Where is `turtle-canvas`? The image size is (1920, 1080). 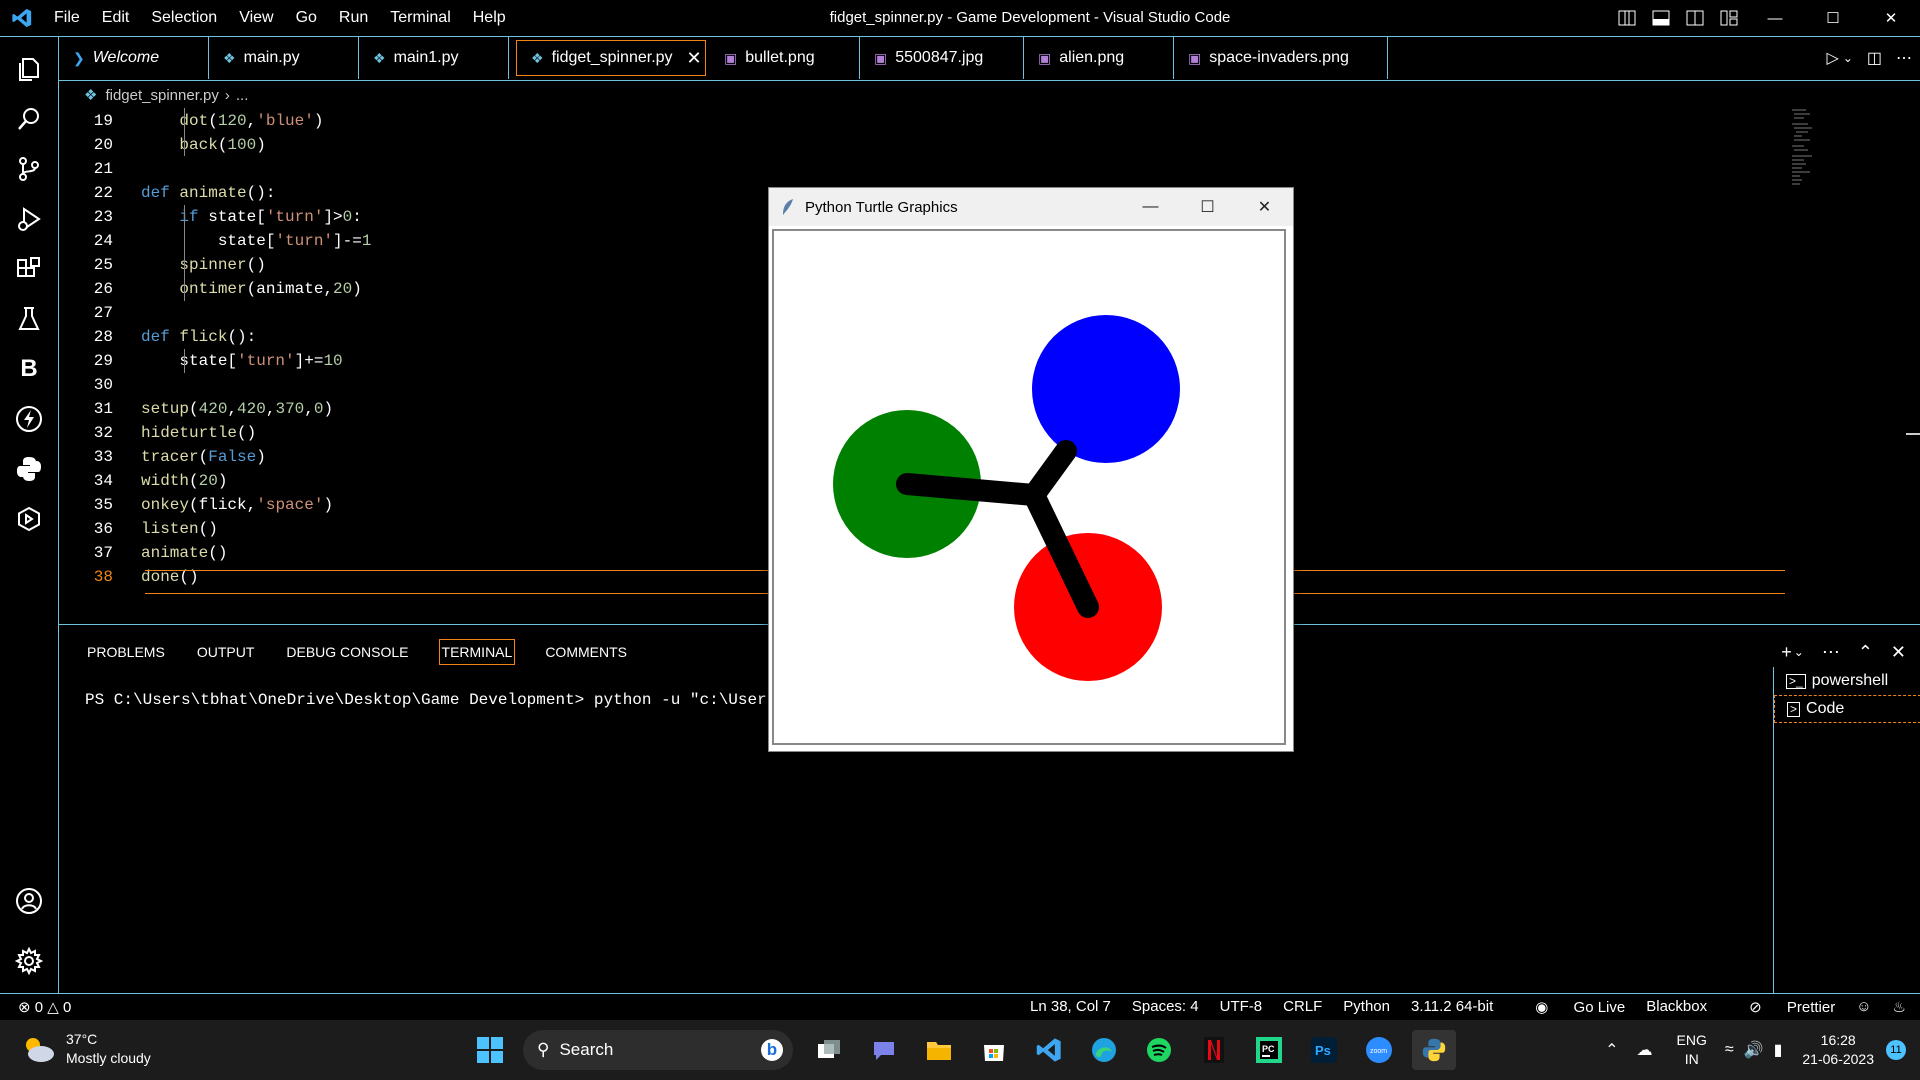
turtle-canvas is located at coordinates (1029, 487).